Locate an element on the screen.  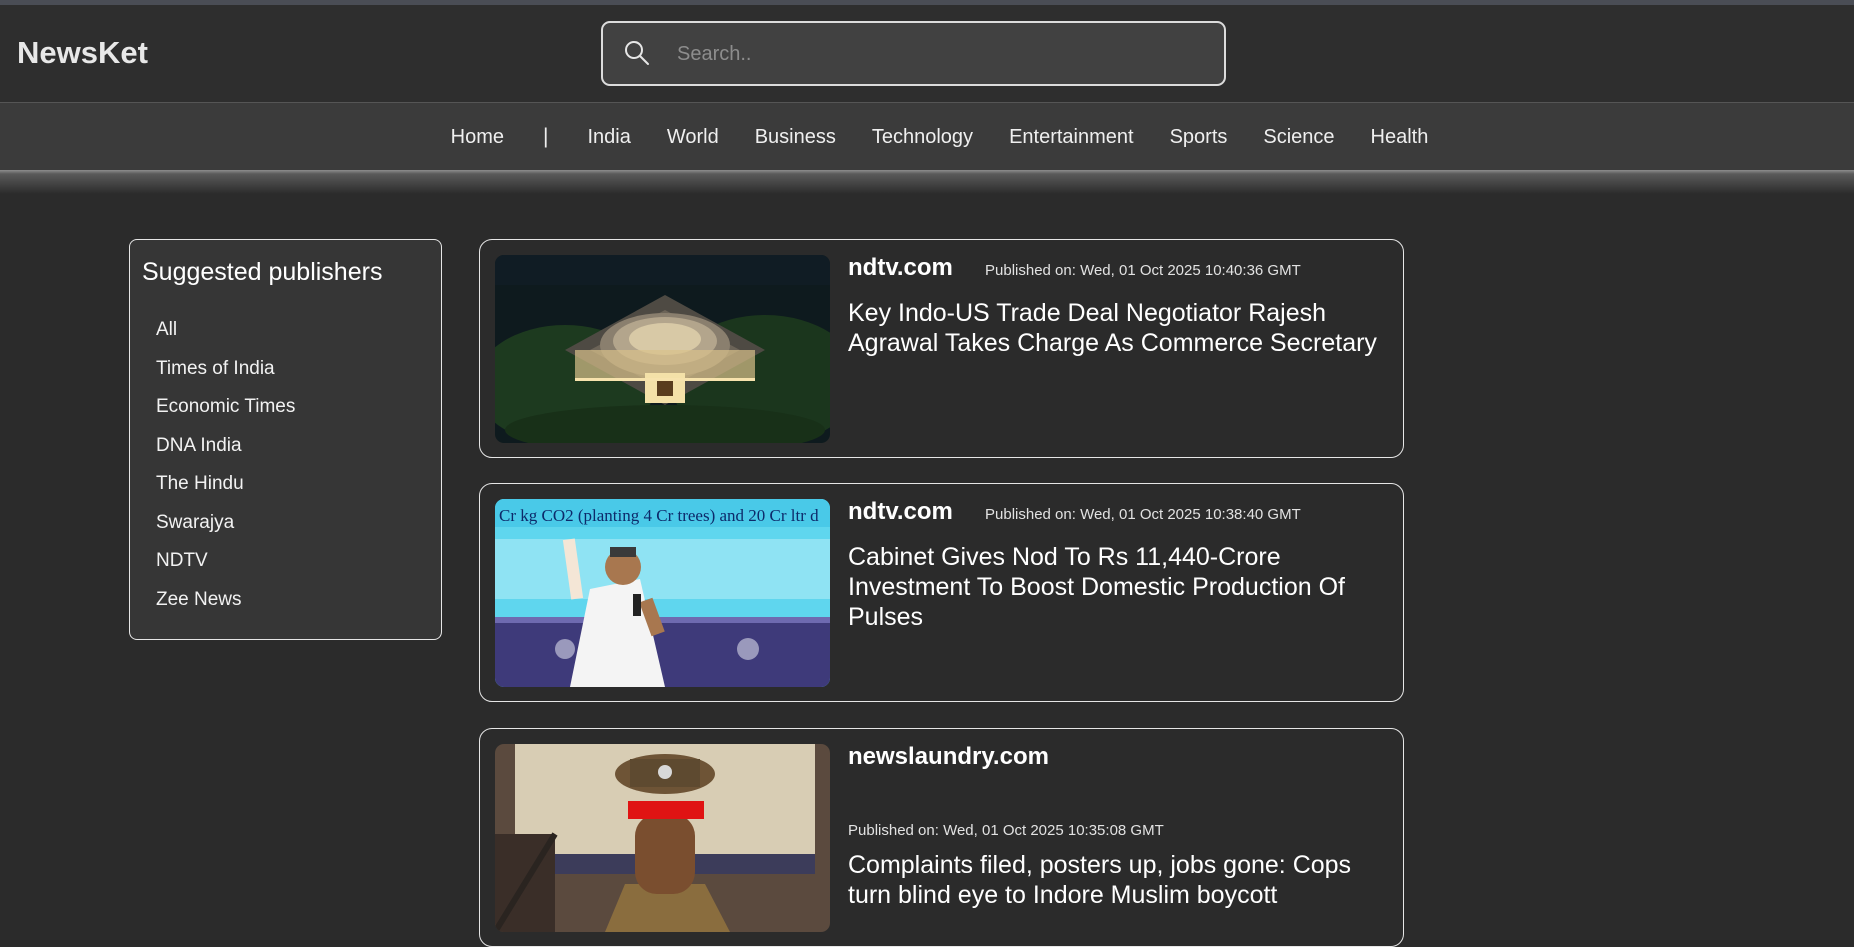
nav-technology: Technology is located at coordinates (922, 137).